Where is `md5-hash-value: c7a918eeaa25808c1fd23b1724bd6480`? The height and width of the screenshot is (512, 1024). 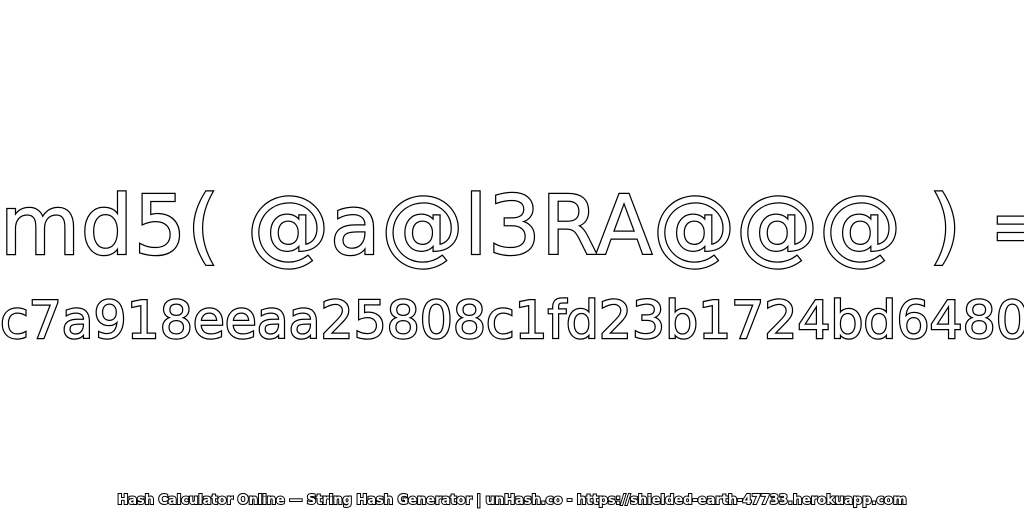
md5-hash-value: c7a918eeaa25808c1fd23b1724bd6480 is located at coordinates (512, 321).